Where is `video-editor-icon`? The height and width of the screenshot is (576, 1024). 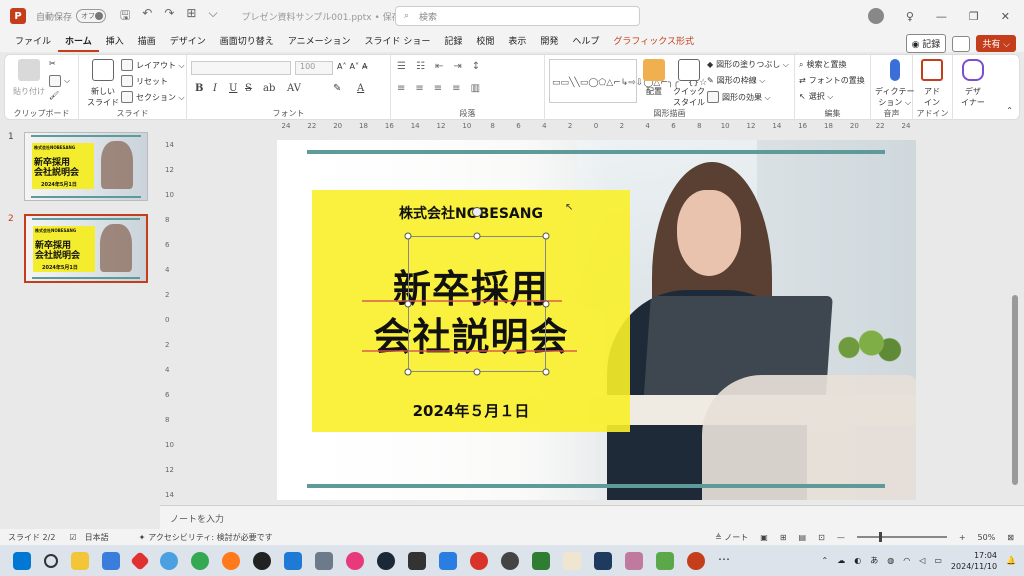
video-editor-icon is located at coordinates (417, 560).